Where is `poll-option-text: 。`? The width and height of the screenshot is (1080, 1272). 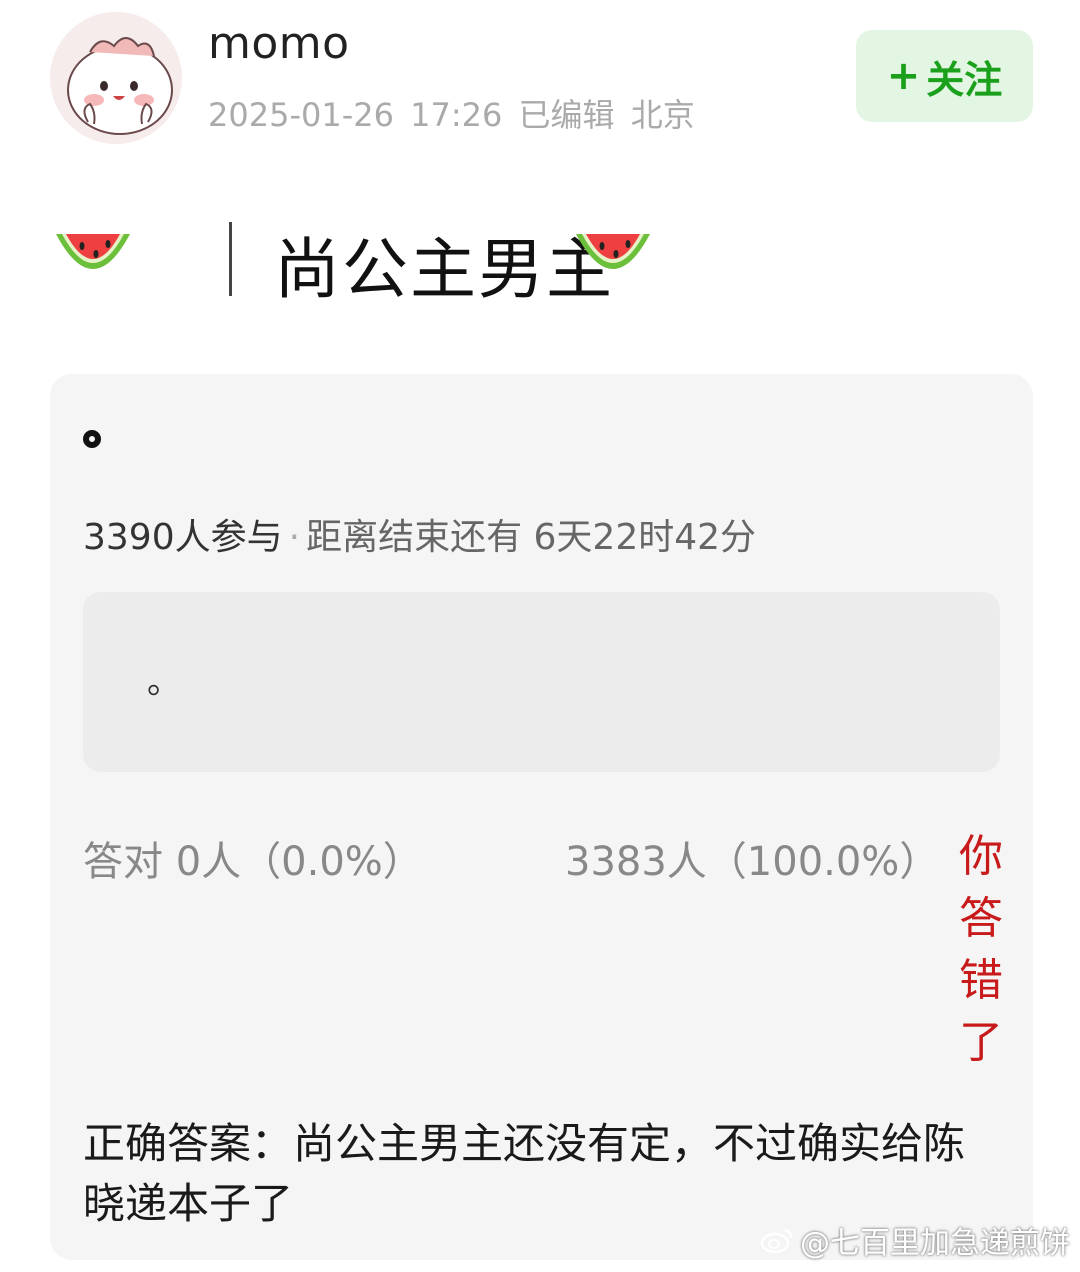 poll-option-text: 。 is located at coordinates (164, 682).